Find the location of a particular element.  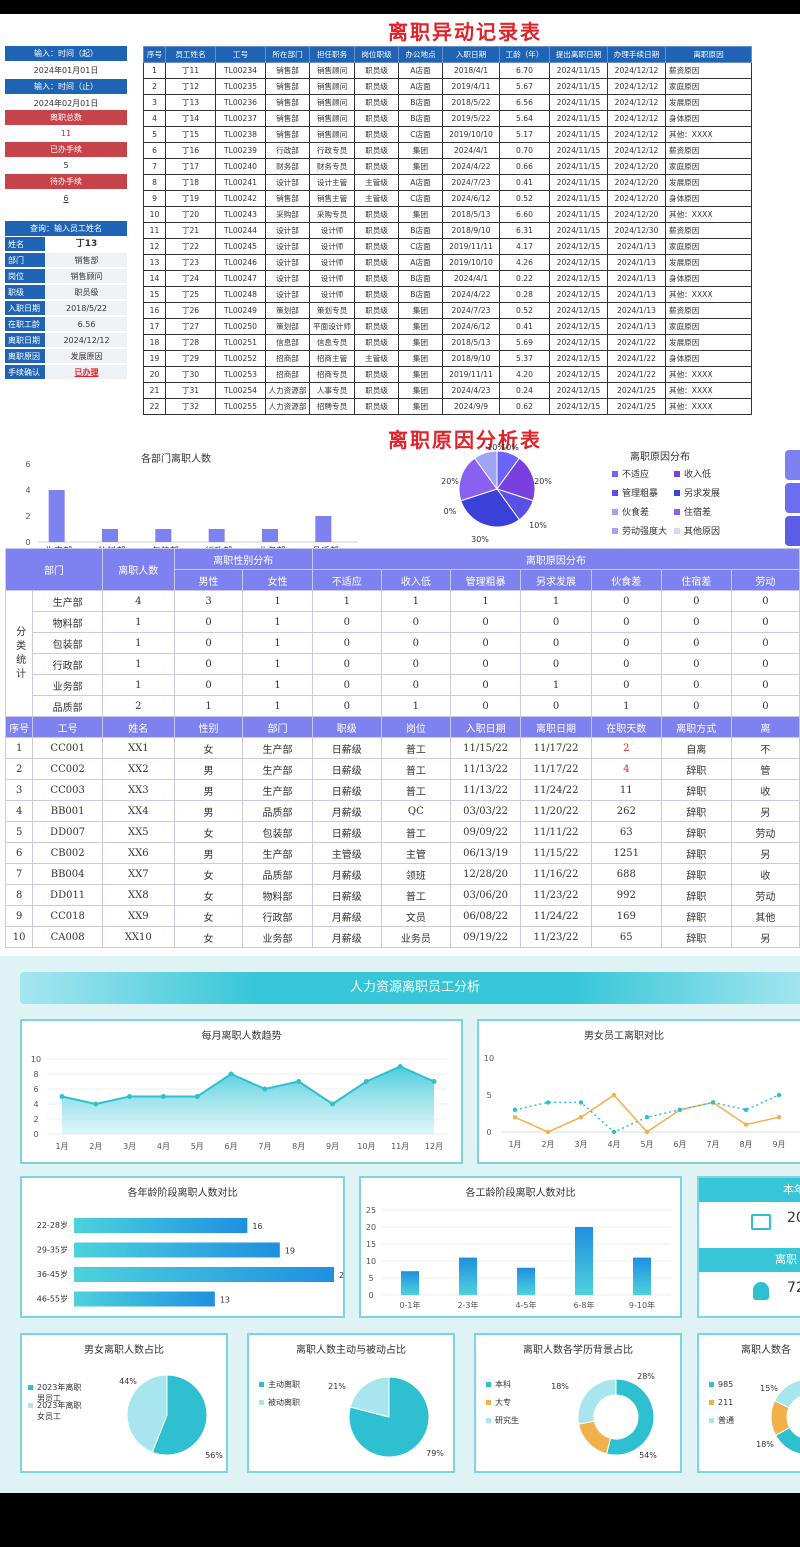

staff-header: 工号 is located at coordinates (67, 727).